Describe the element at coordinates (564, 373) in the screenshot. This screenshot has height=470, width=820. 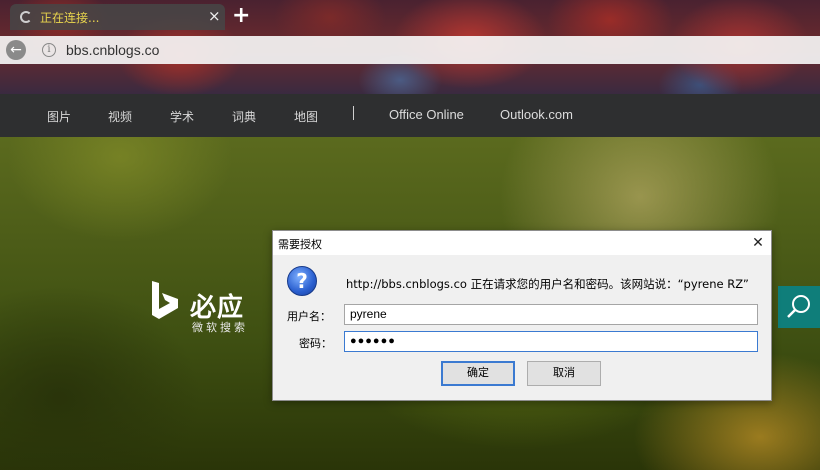
I see `cancel-button: 取消` at that location.